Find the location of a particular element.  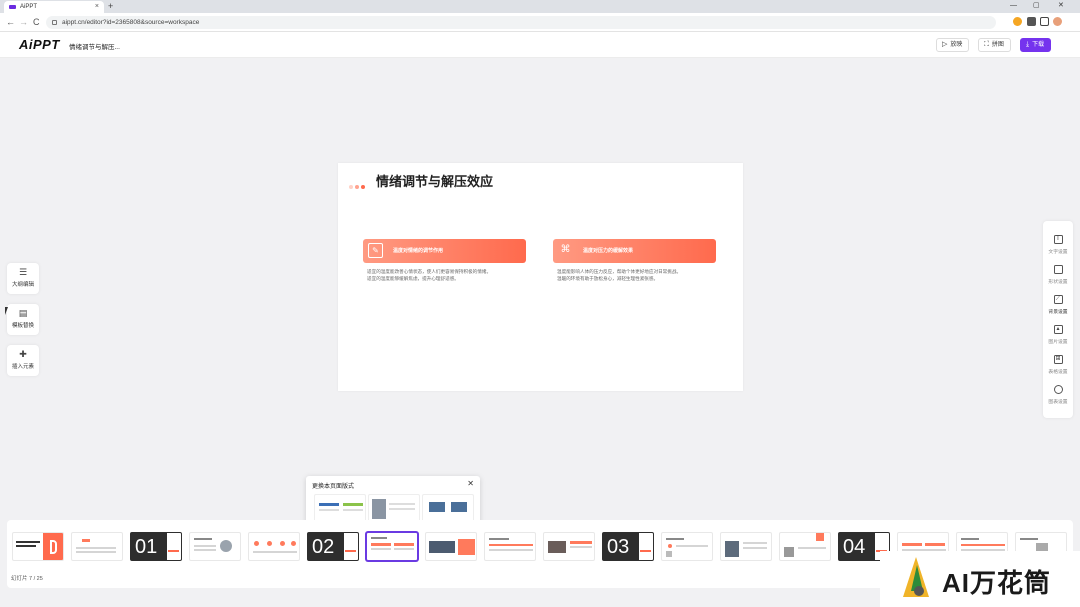

card-body-line: 温度能影响人体的压力反应，帮助个体更好地应对日常挑战。 is located at coordinates (619, 271).